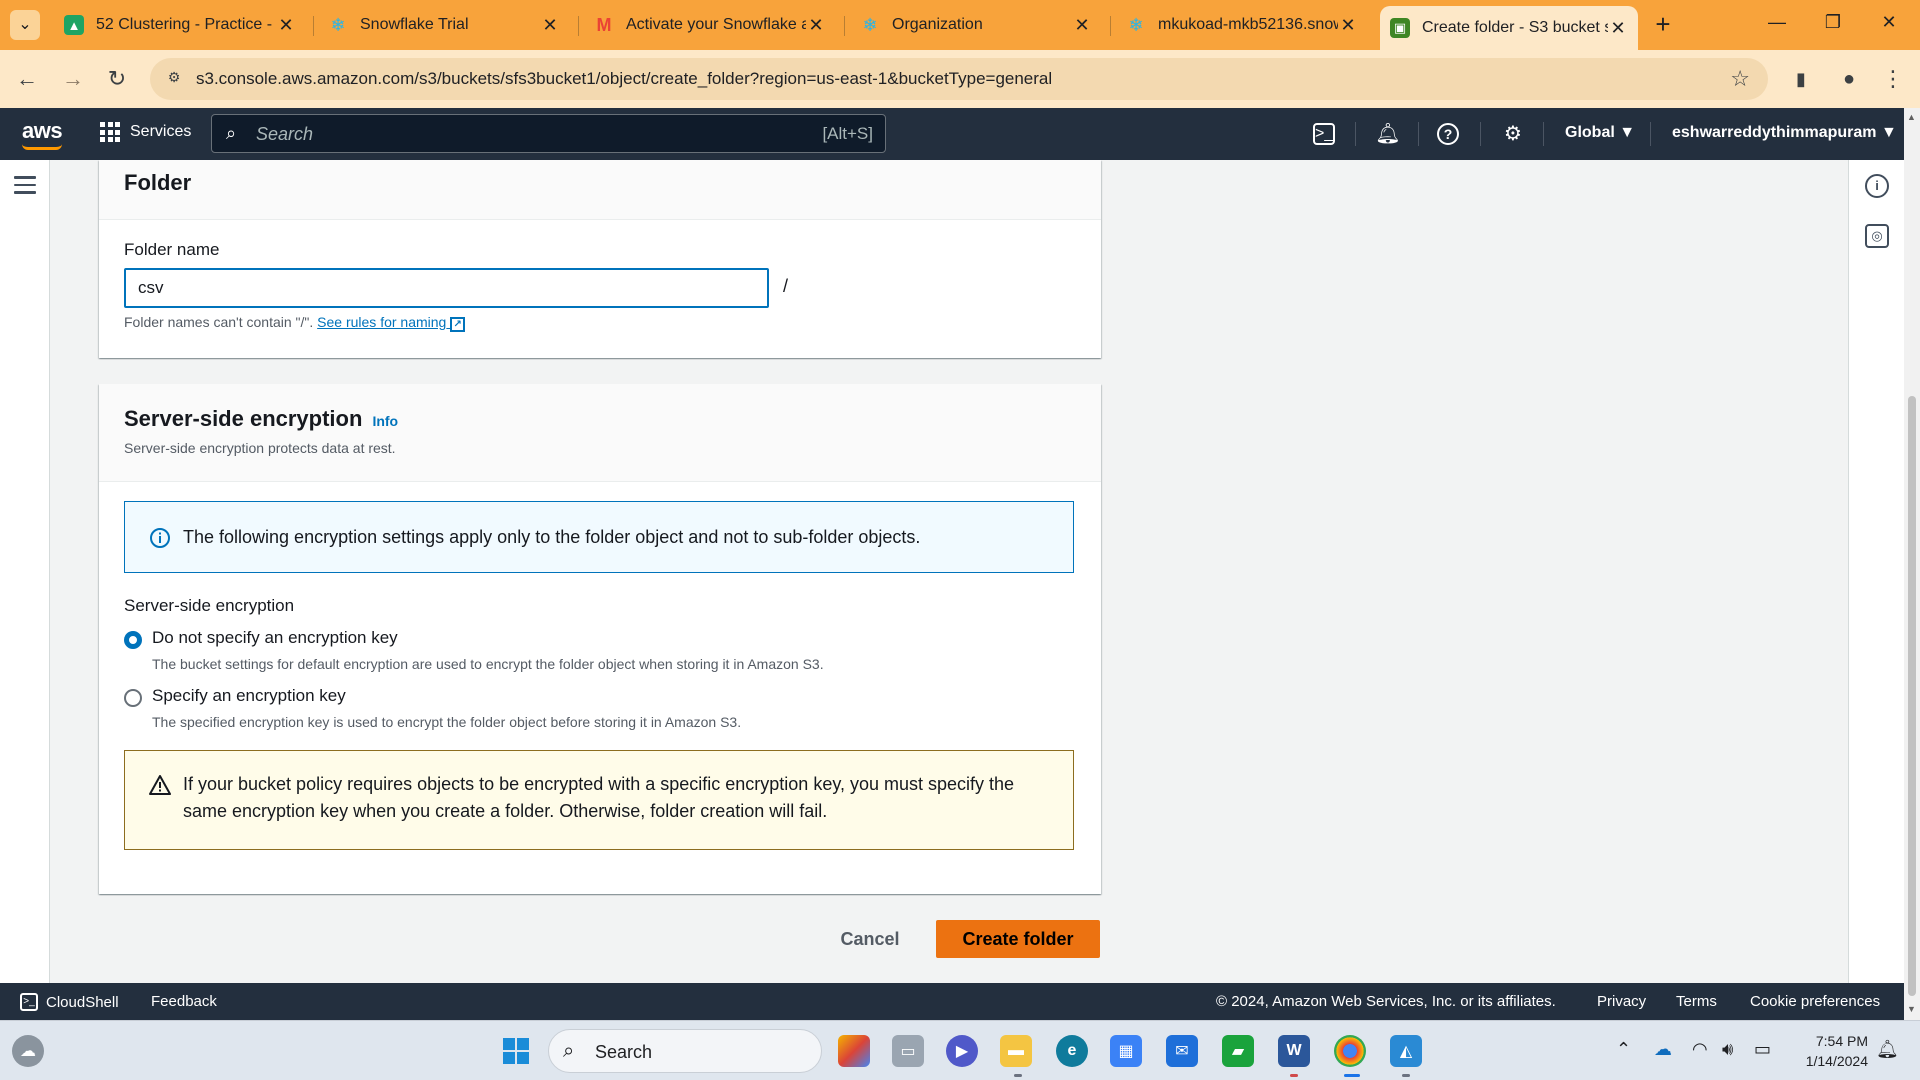  I want to click on services-menu-button: Services, so click(145, 132).